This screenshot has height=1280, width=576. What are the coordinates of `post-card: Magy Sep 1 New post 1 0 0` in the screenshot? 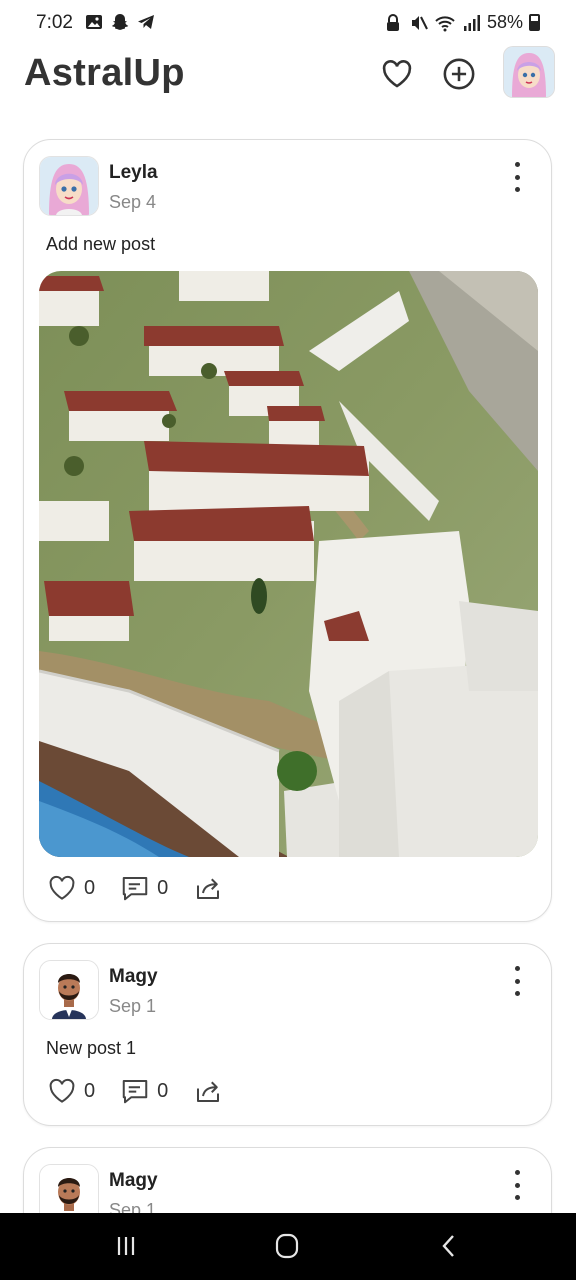 It's located at (287, 1034).